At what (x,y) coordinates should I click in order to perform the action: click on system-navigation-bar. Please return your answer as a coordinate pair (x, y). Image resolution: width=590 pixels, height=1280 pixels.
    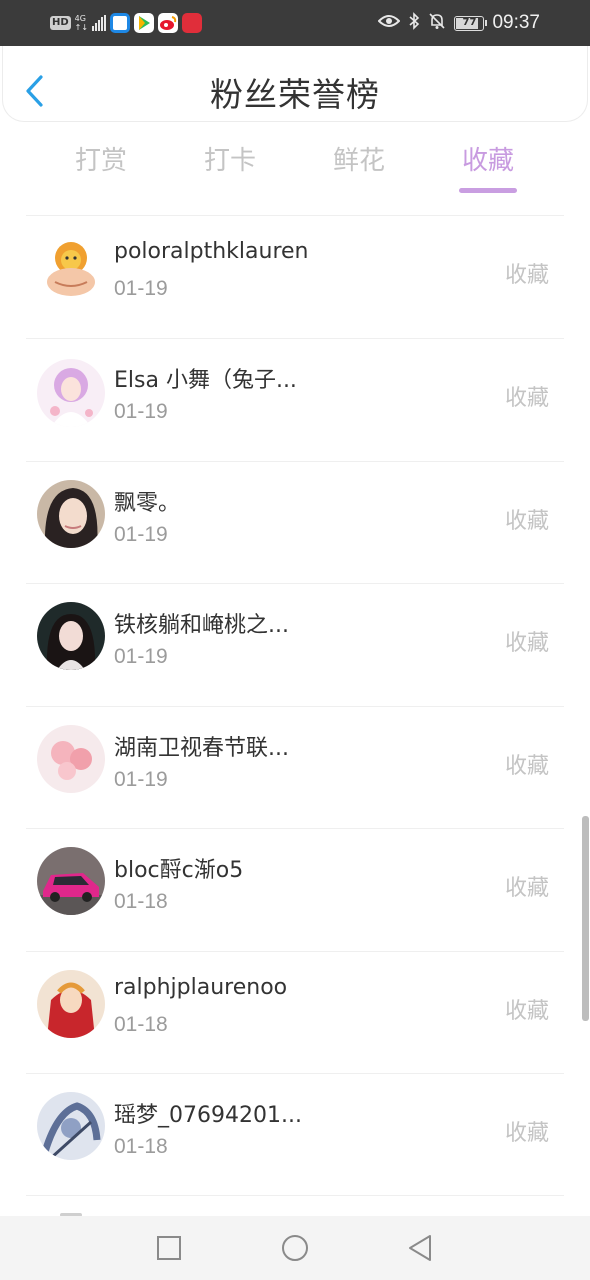
    Looking at the image, I should click on (295, 1248).